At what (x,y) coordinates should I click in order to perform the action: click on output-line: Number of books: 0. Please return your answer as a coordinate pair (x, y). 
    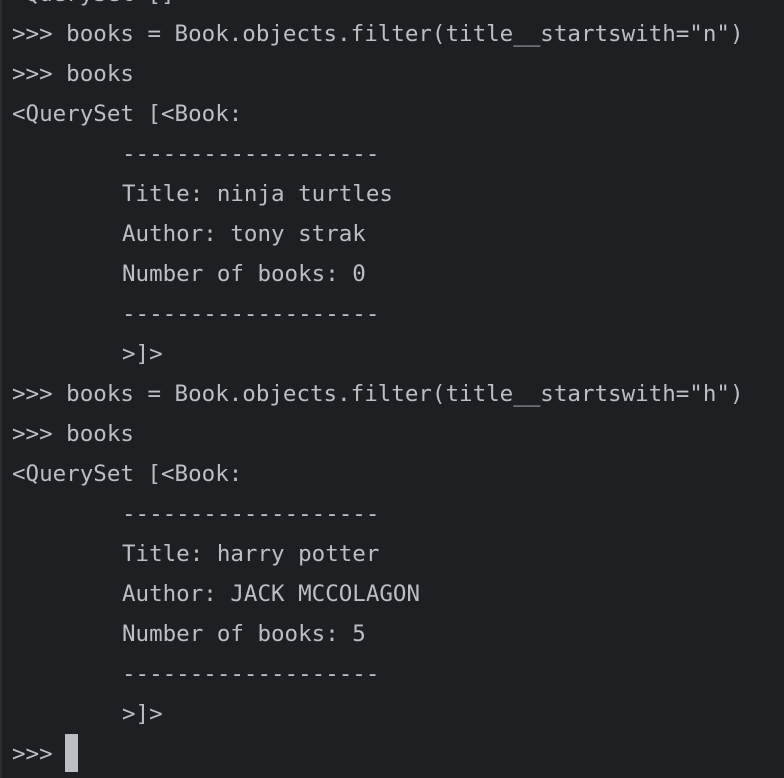
    Looking at the image, I should click on (244, 274).